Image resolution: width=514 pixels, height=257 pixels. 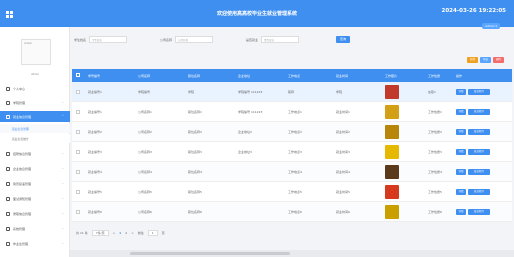 What do you see at coordinates (210, 253) in the screenshot?
I see `scrollbar-thumb` at bounding box center [210, 253].